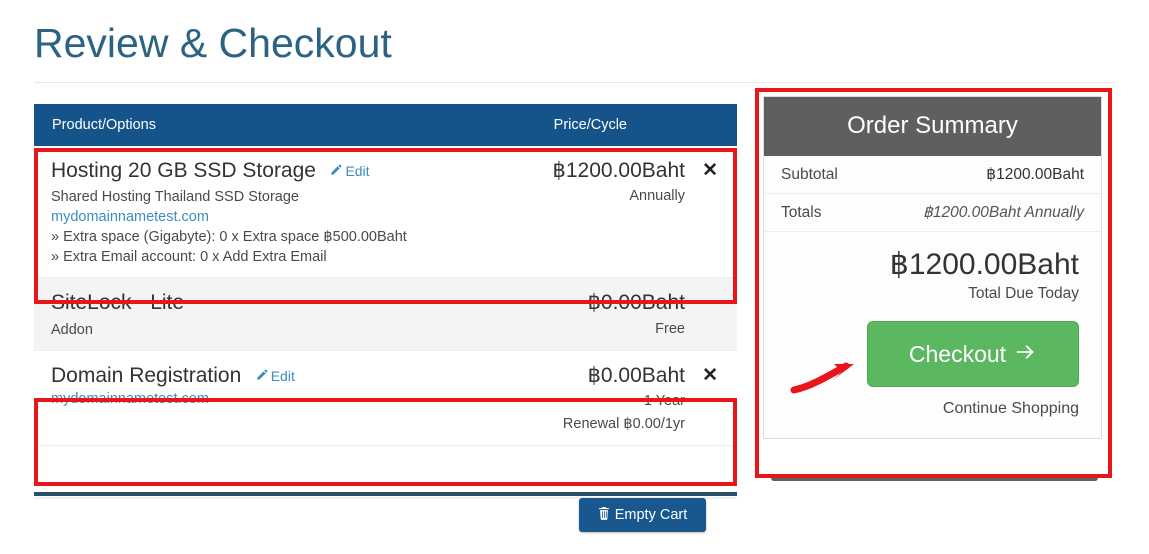 Image resolution: width=1149 pixels, height=554 pixels. Describe the element at coordinates (623, 423) in the screenshot. I see `product-renewal-price: Renewal ฿0.00/1yr` at that location.